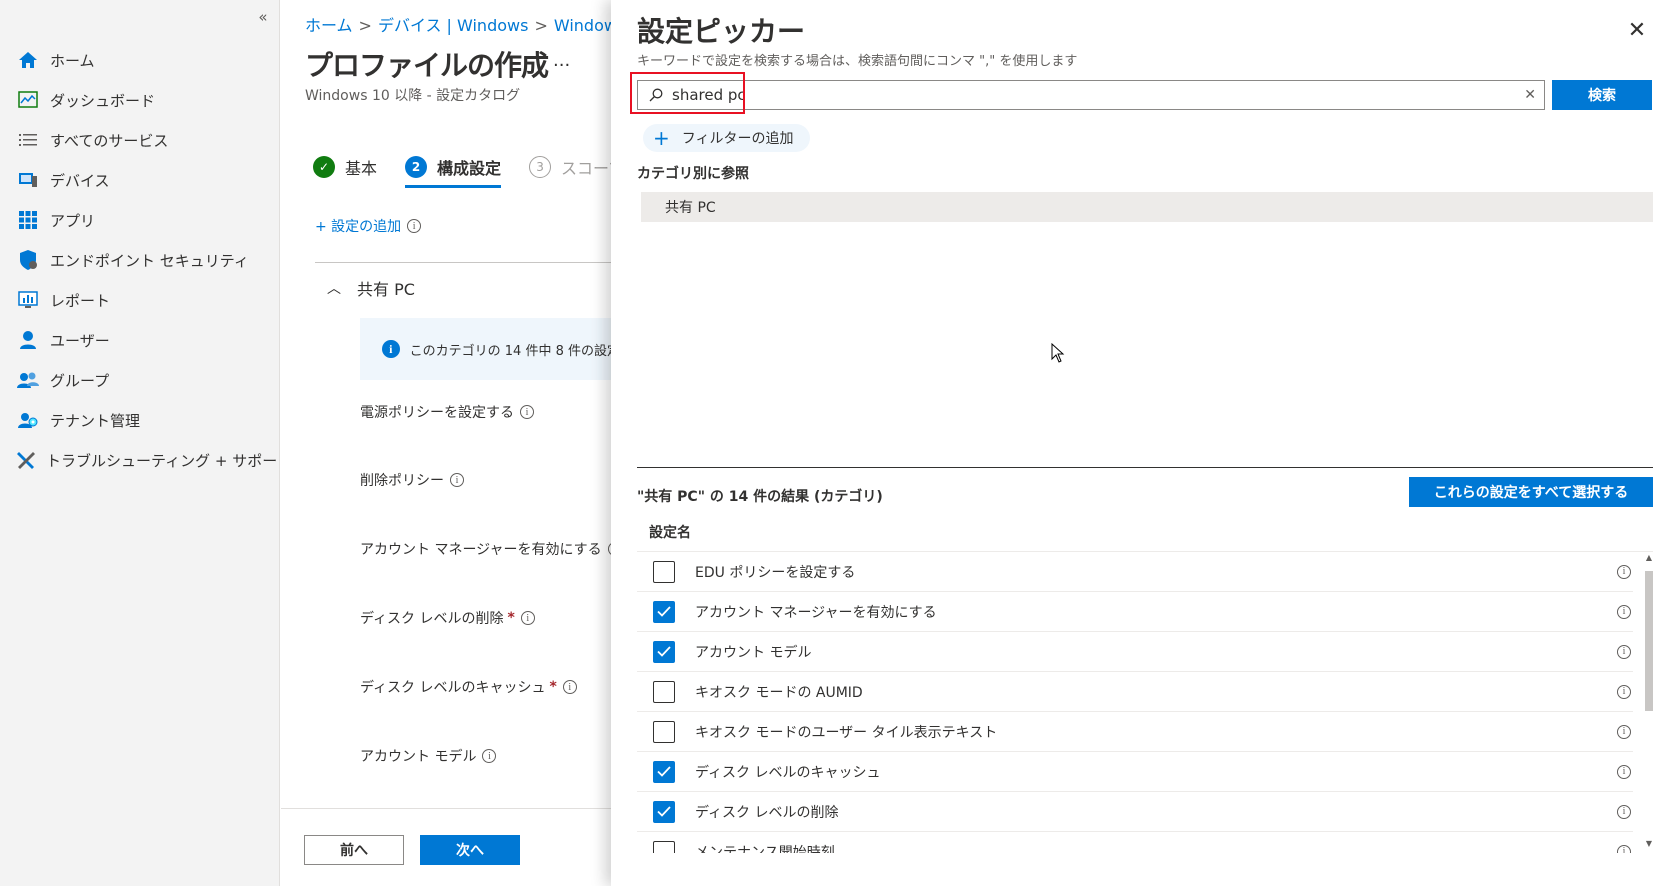 This screenshot has height=886, width=1676. What do you see at coordinates (361, 168) in the screenshot?
I see `step-label: 基本` at bounding box center [361, 168].